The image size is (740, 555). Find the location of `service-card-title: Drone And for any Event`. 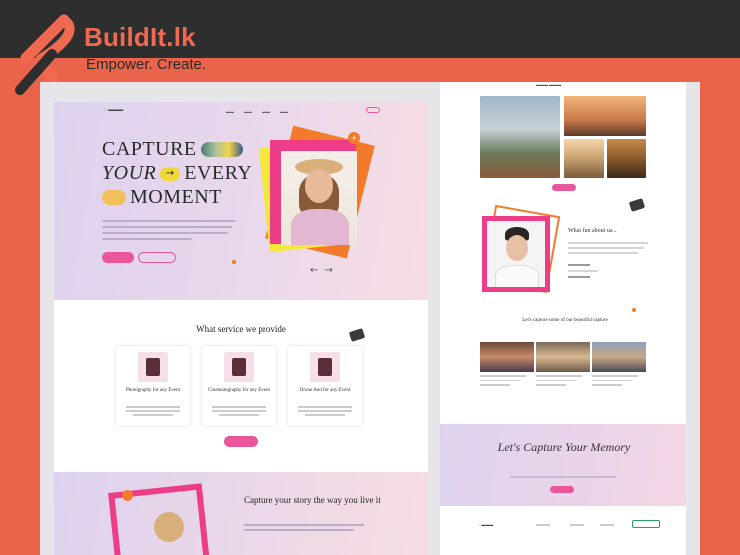

service-card-title: Drone And for any Event is located at coordinates (325, 390).